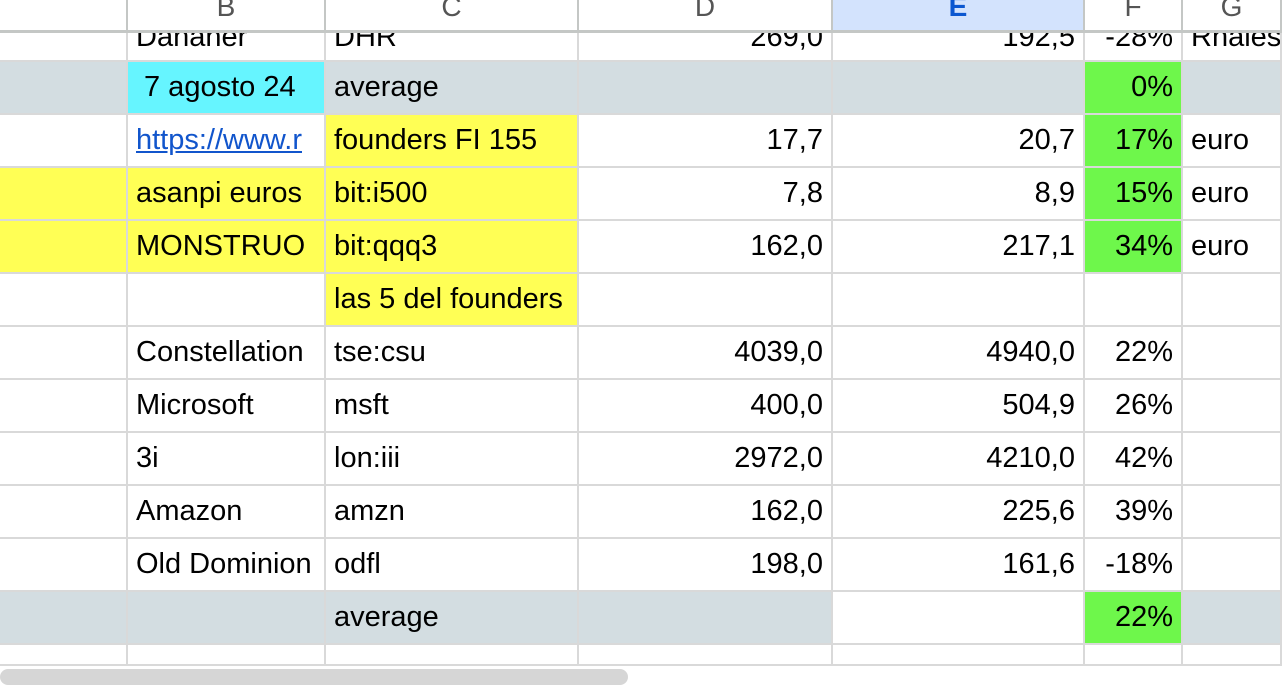 Image resolution: width=1282 pixels, height=686 pixels. I want to click on cell-ticker: bit:i500, so click(452, 194).